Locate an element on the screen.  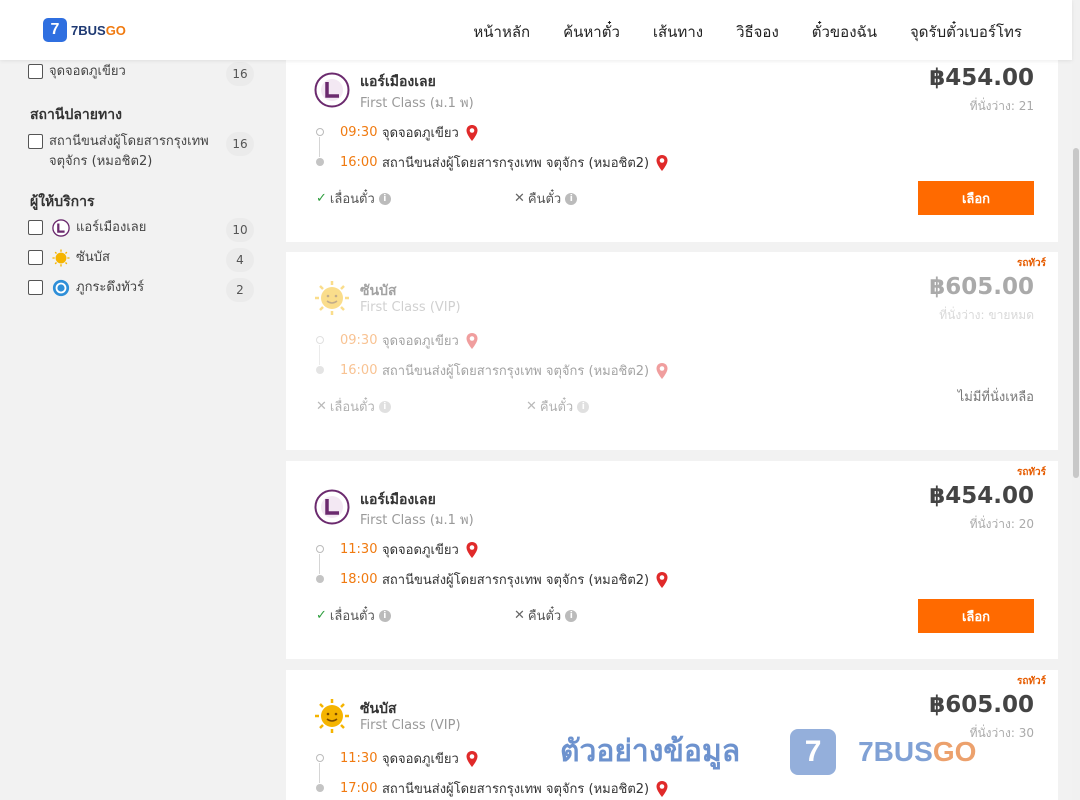
logo-mark: 7 is located at coordinates (55, 30).